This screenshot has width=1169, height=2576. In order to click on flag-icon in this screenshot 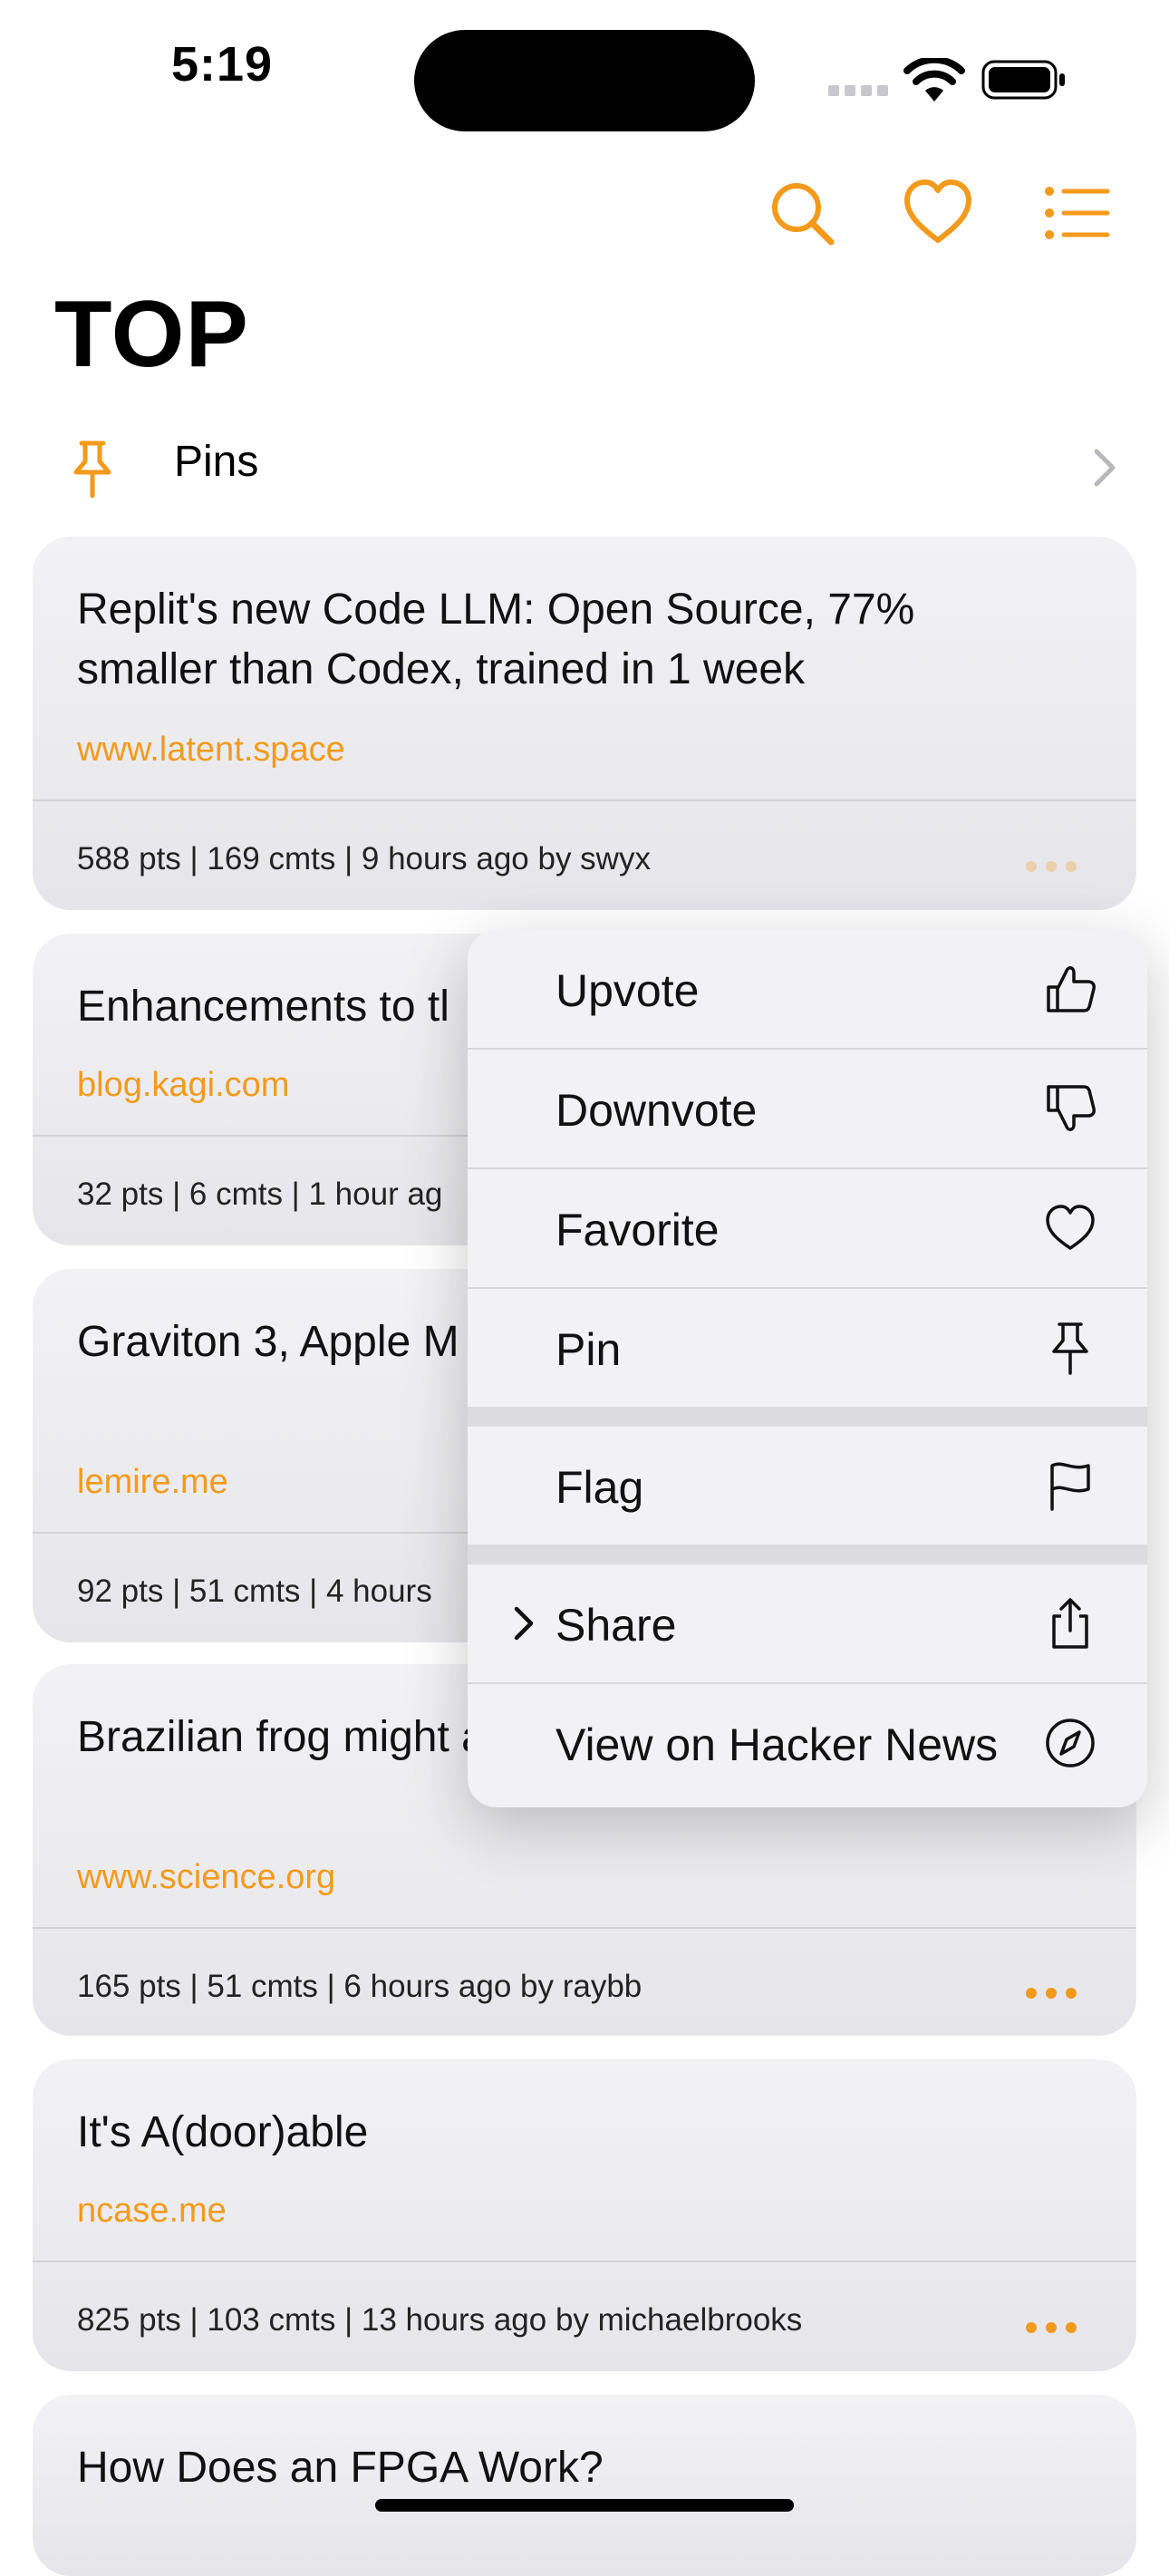, I will do `click(1070, 1486)`.